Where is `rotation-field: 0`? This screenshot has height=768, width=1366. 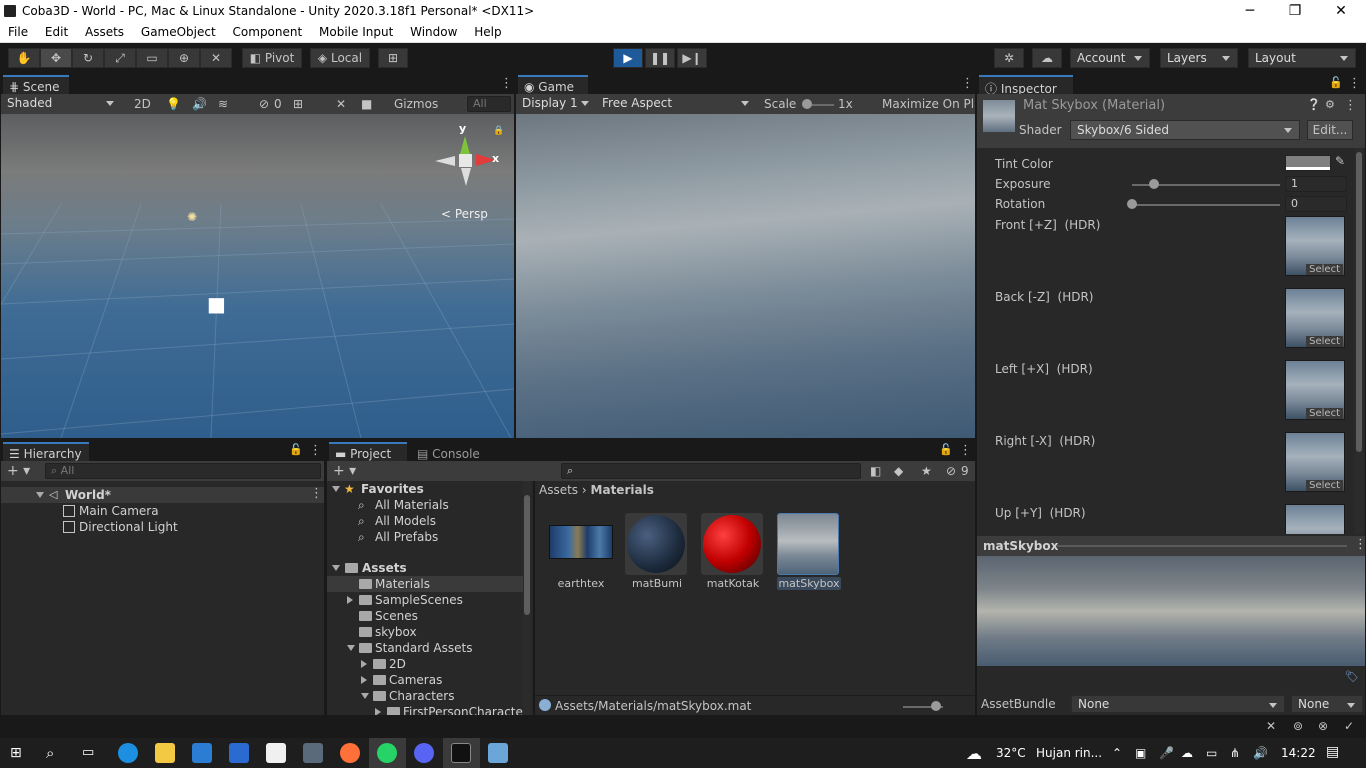 rotation-field: 0 is located at coordinates (1316, 204).